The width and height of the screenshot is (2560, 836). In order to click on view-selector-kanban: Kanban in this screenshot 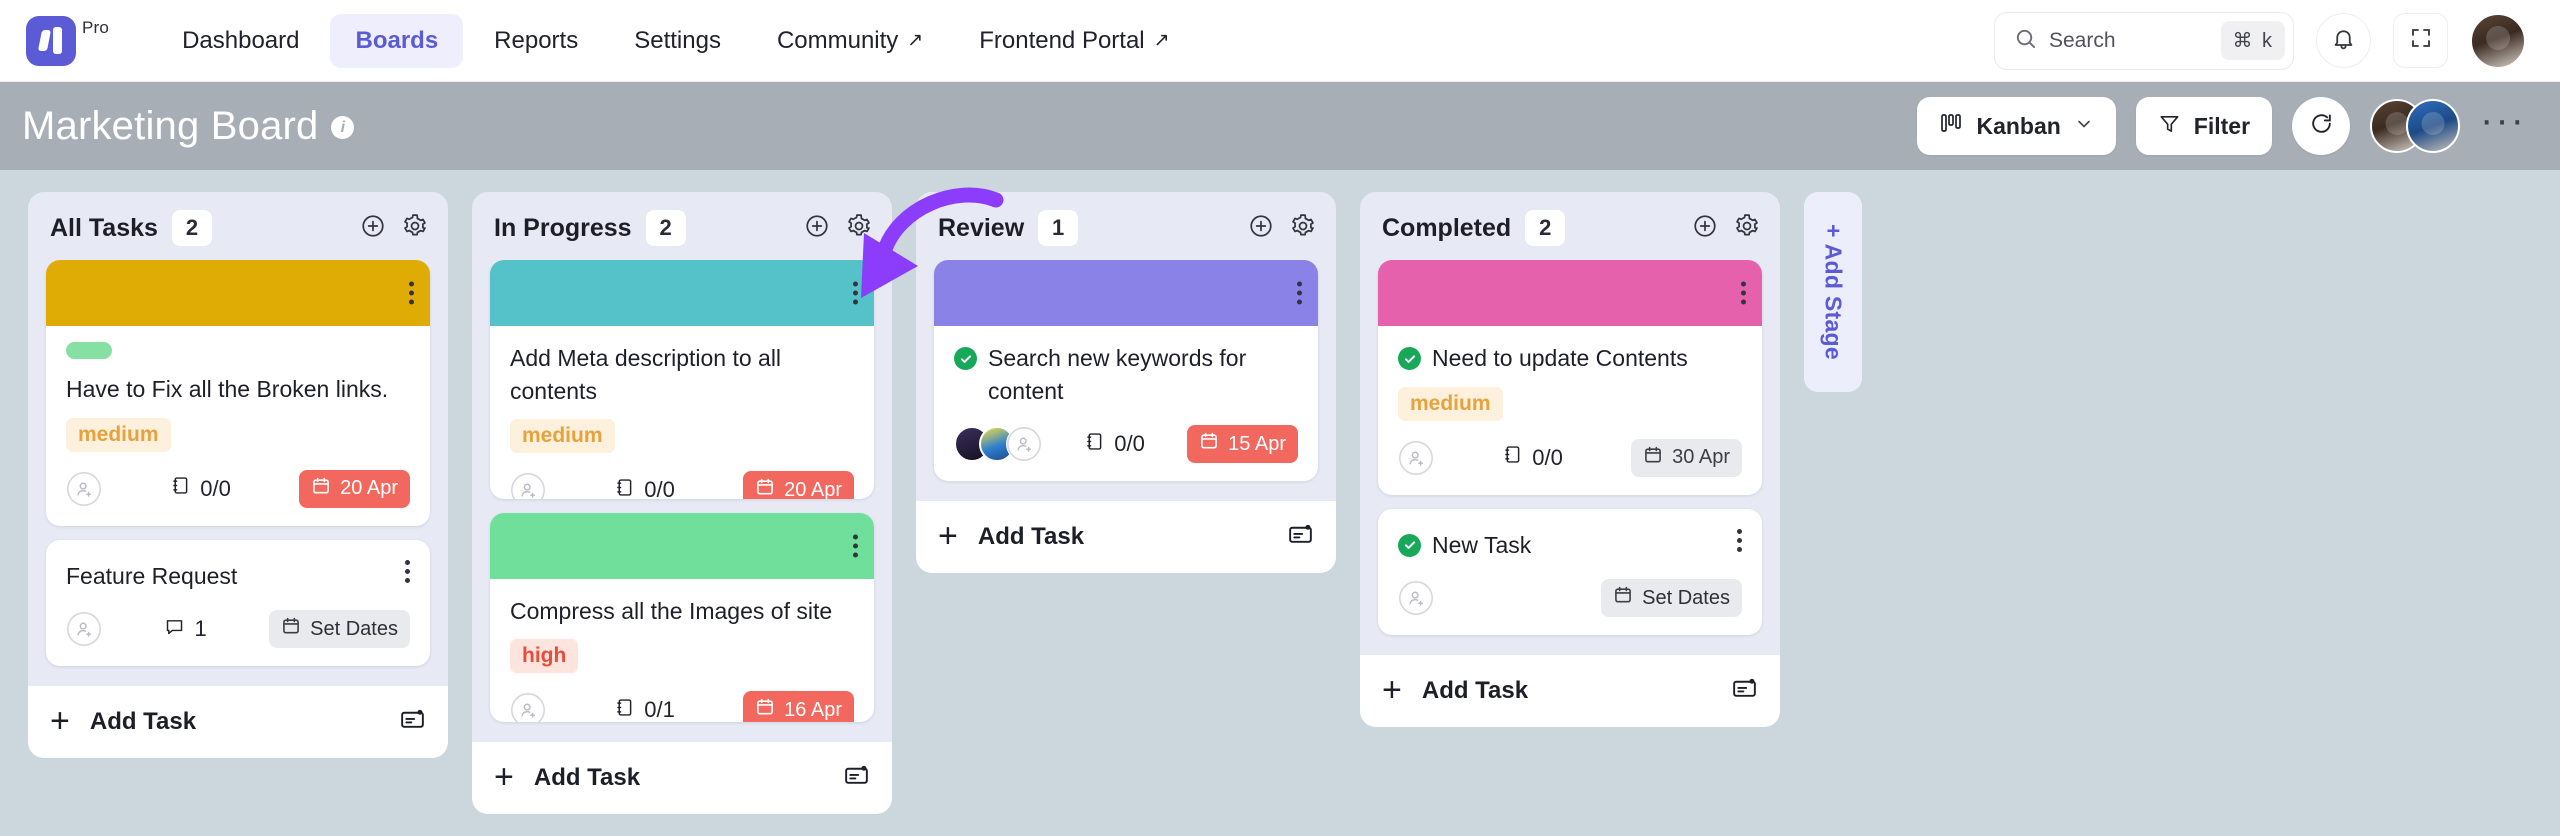, I will do `click(2016, 126)`.